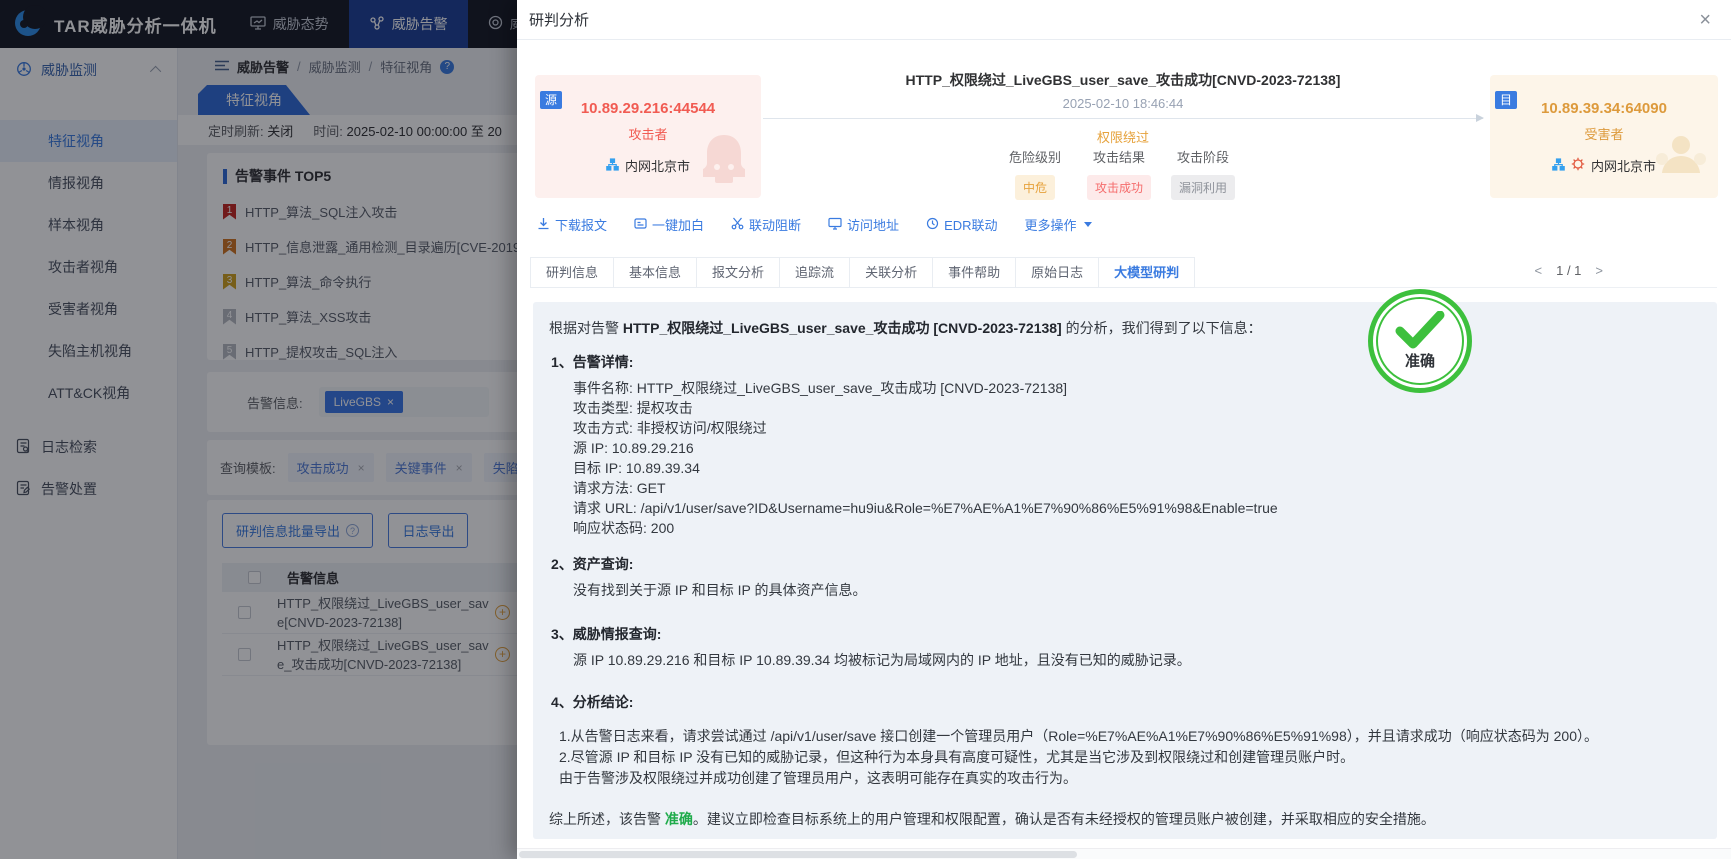 This screenshot has width=1731, height=859. Describe the element at coordinates (775, 225) in the screenshot. I see `action-label: 联动阻断` at that location.